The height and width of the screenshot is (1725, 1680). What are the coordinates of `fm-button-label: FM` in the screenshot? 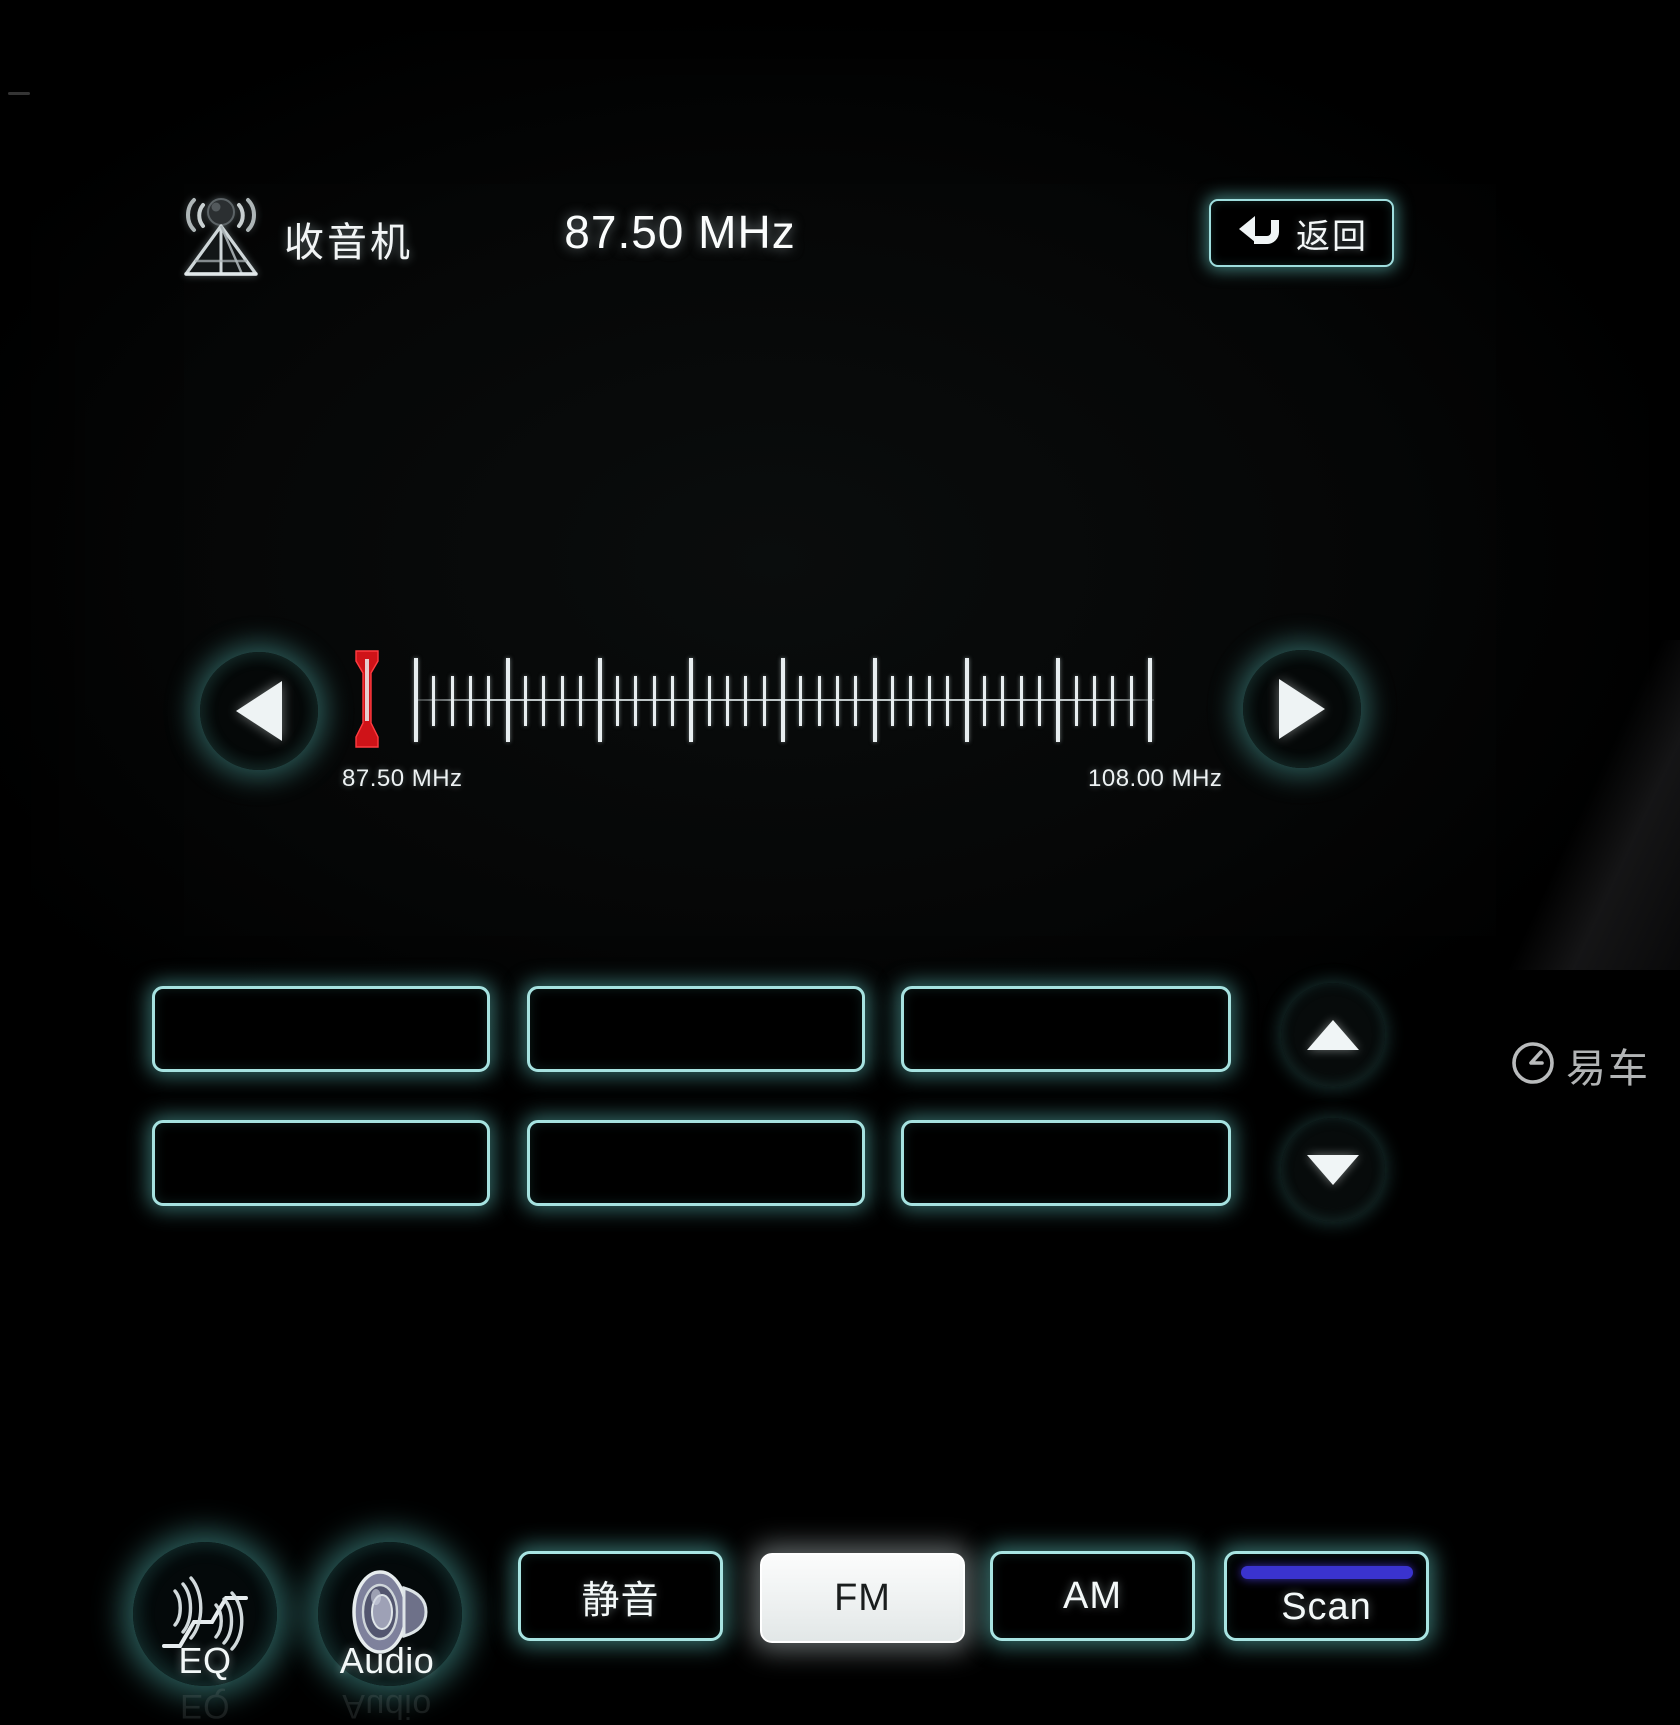 It's located at (862, 1597).